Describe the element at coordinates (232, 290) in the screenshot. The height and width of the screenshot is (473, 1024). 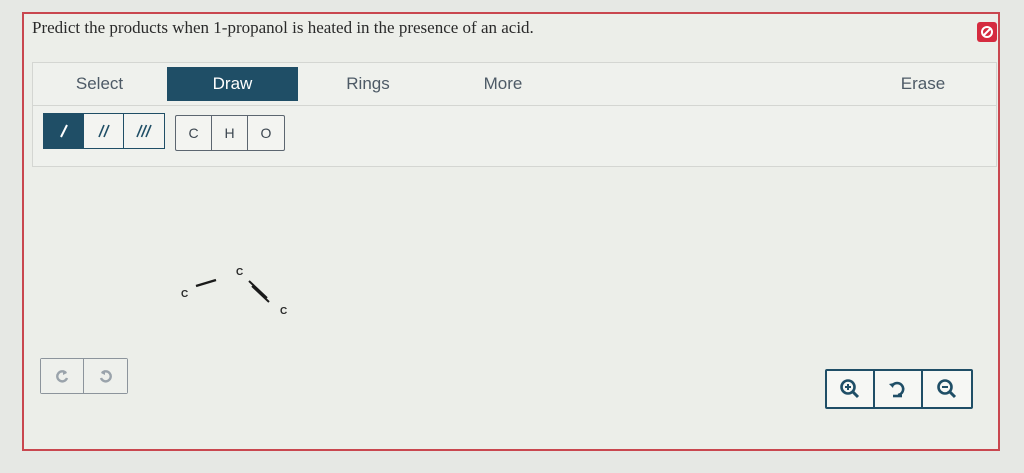
I see `molecule-bonds` at that location.